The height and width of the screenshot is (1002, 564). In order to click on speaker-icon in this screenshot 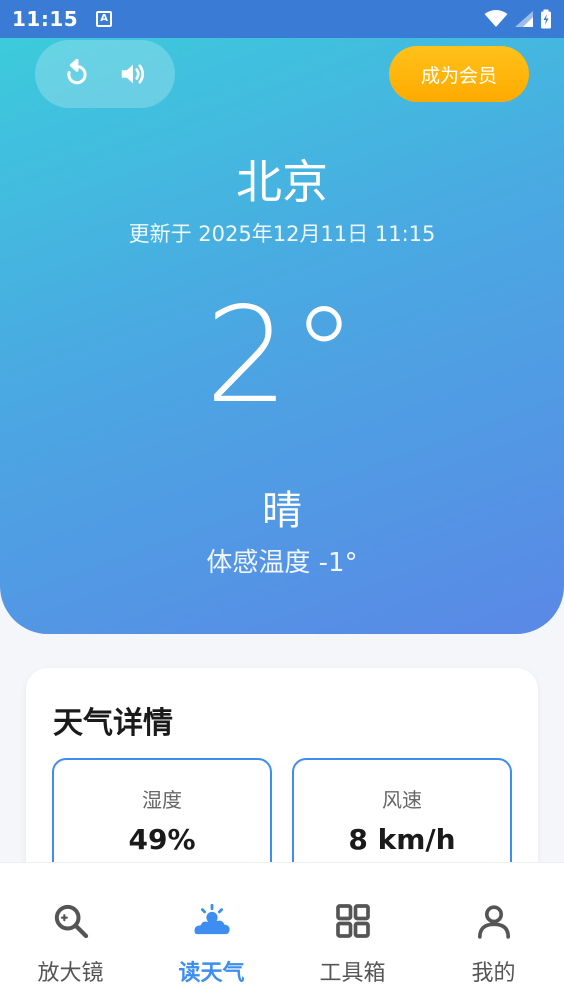, I will do `click(133, 74)`.